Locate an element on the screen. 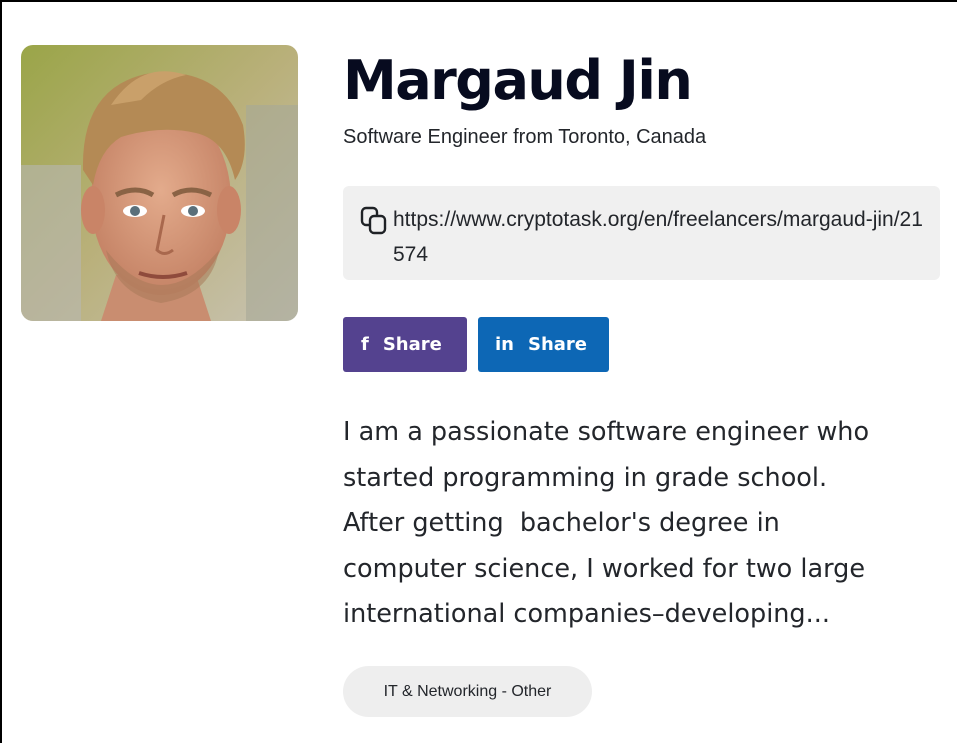  facebook-share-label: Share is located at coordinates (412, 344).